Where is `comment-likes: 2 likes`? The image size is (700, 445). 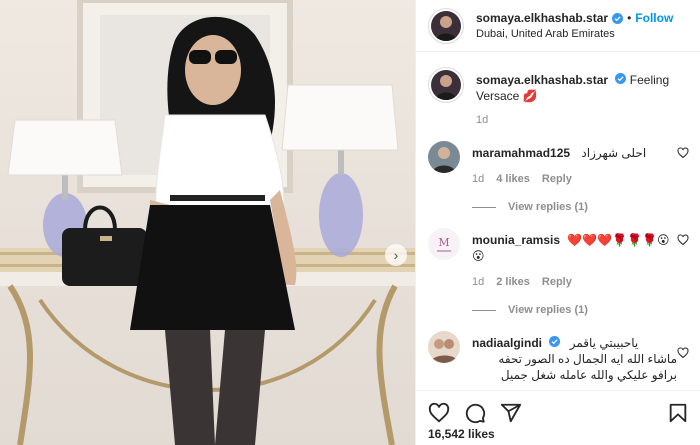
comment-likes: 2 likes is located at coordinates (513, 282).